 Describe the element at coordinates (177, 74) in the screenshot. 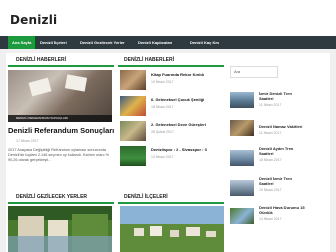

I see `news-title: Kitap Fuarında Rekor Kırıldı` at that location.